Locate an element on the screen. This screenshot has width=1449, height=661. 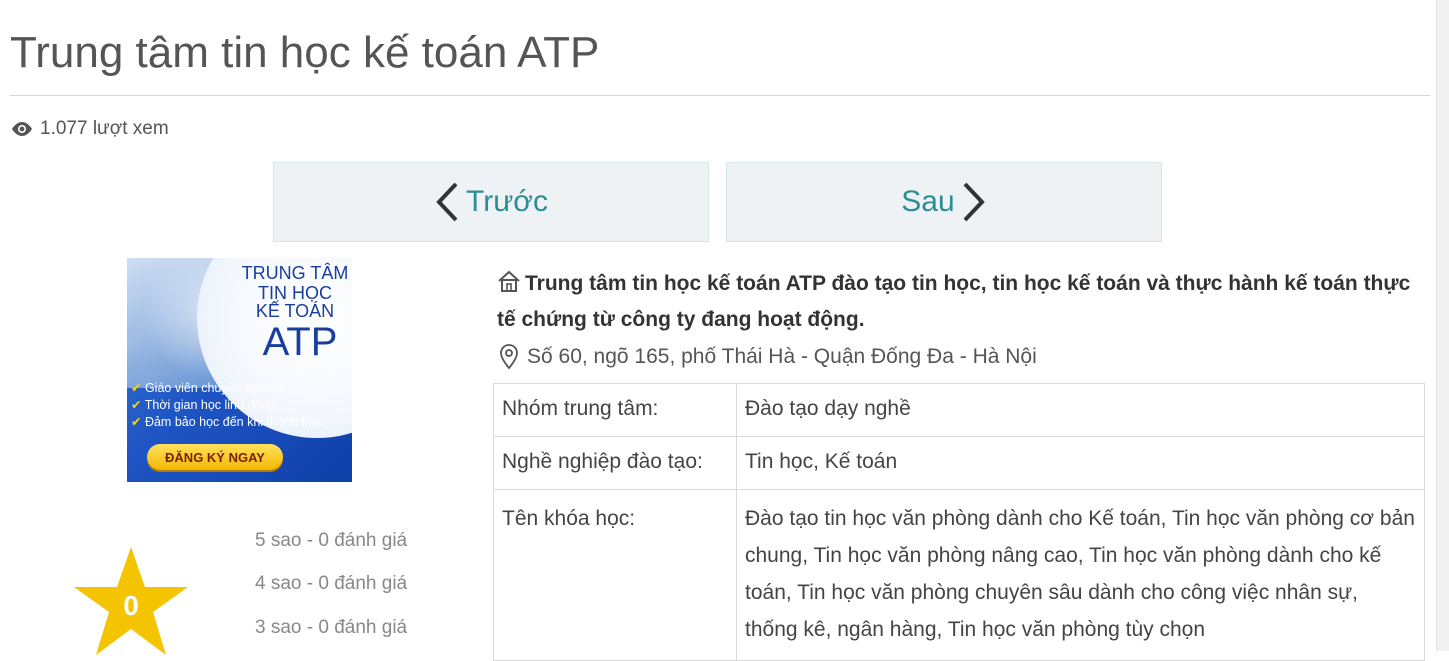
next-button: Sau is located at coordinates (944, 202).